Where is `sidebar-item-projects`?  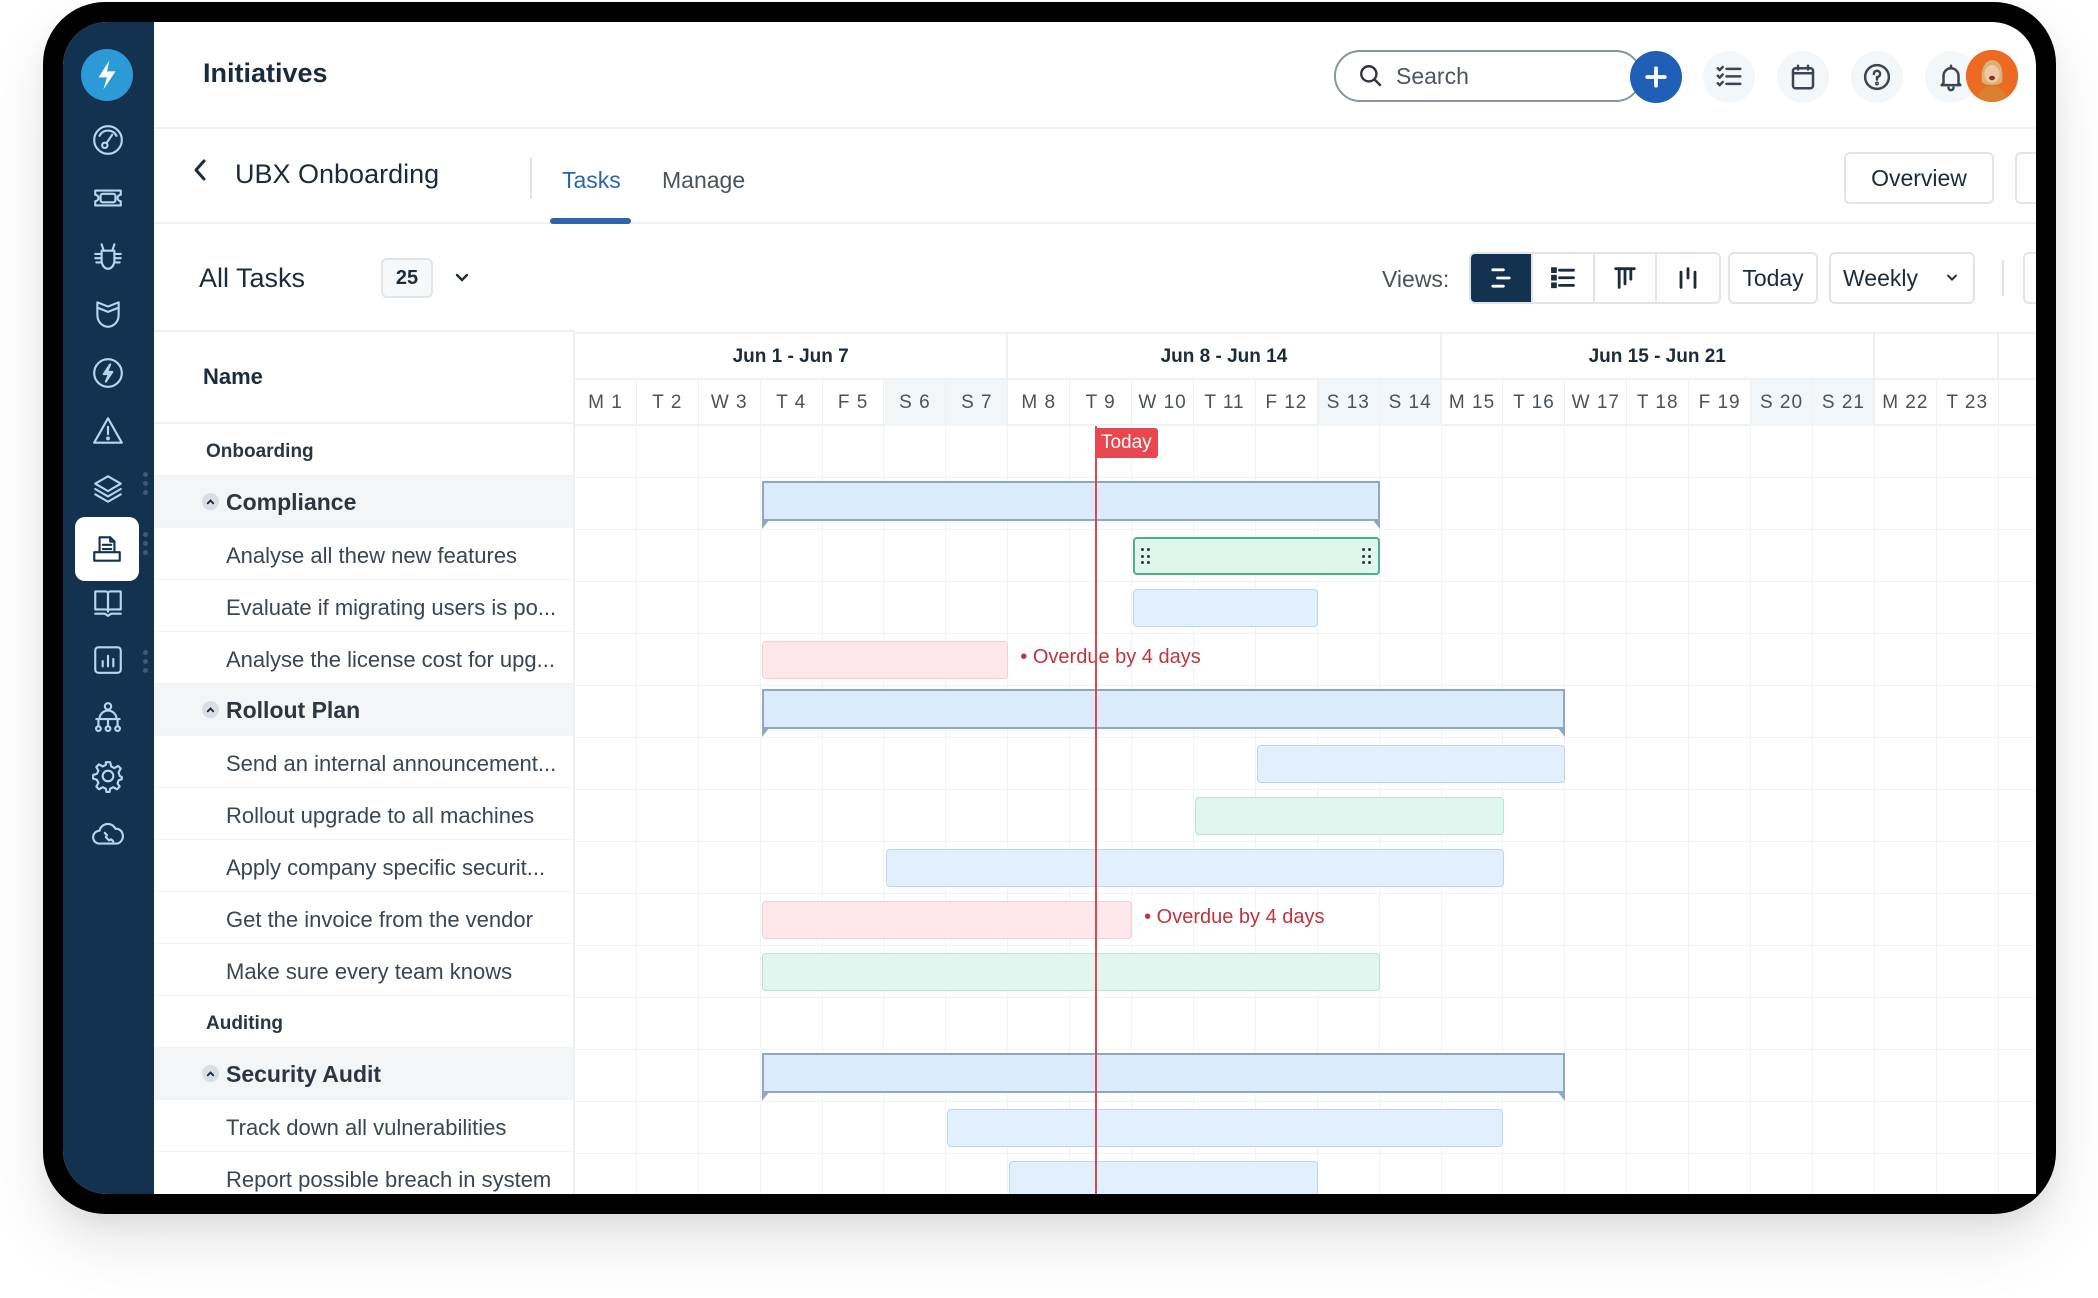 sidebar-item-projects is located at coordinates (107, 549).